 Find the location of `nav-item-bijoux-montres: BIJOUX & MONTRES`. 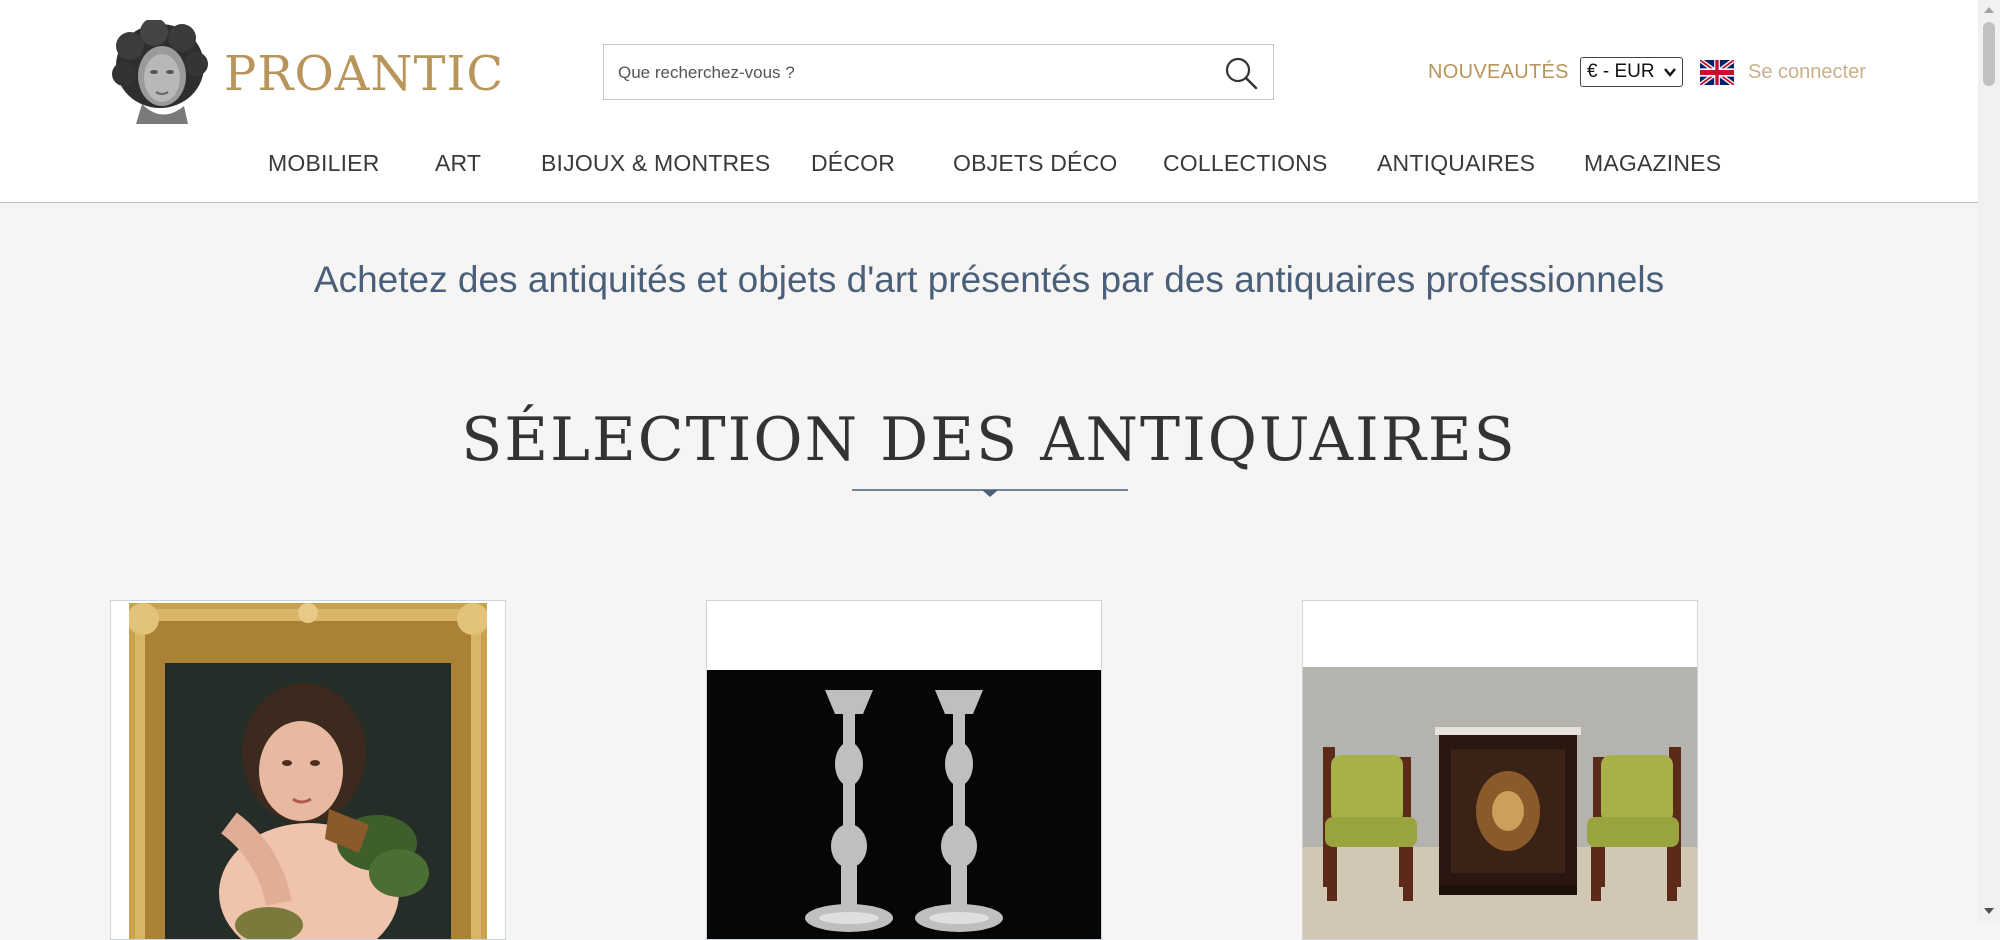

nav-item-bijoux-montres: BIJOUX & MONTRES is located at coordinates (655, 163).